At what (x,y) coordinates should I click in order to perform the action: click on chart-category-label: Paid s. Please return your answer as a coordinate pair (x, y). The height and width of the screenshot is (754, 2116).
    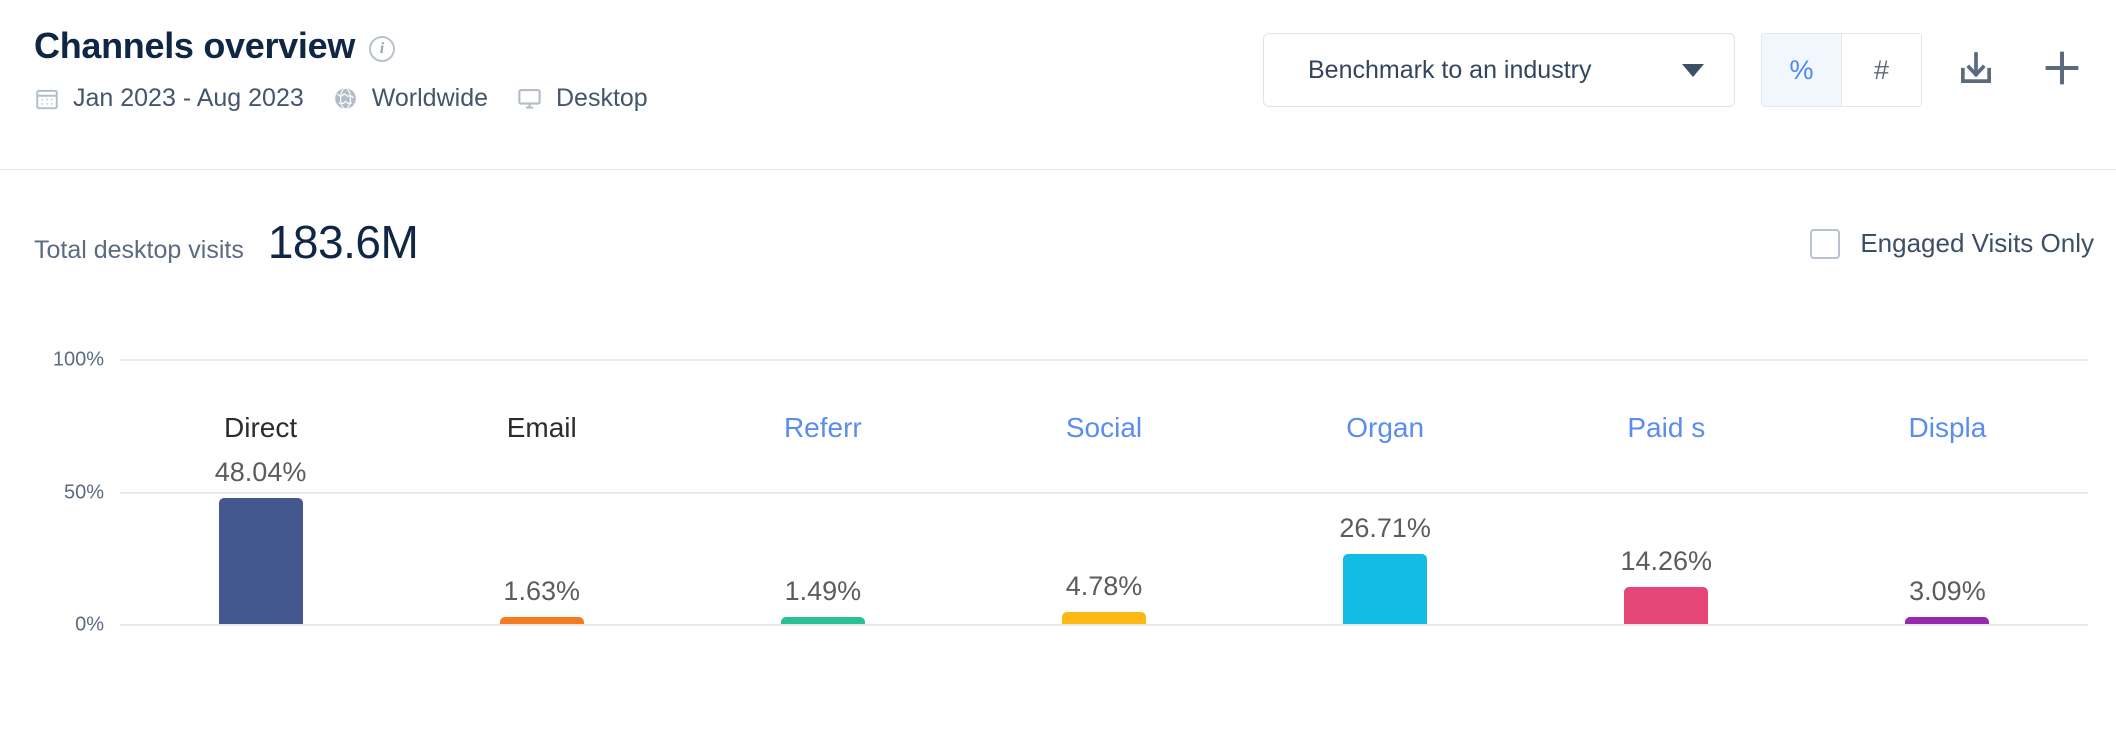
    Looking at the image, I should click on (1666, 428).